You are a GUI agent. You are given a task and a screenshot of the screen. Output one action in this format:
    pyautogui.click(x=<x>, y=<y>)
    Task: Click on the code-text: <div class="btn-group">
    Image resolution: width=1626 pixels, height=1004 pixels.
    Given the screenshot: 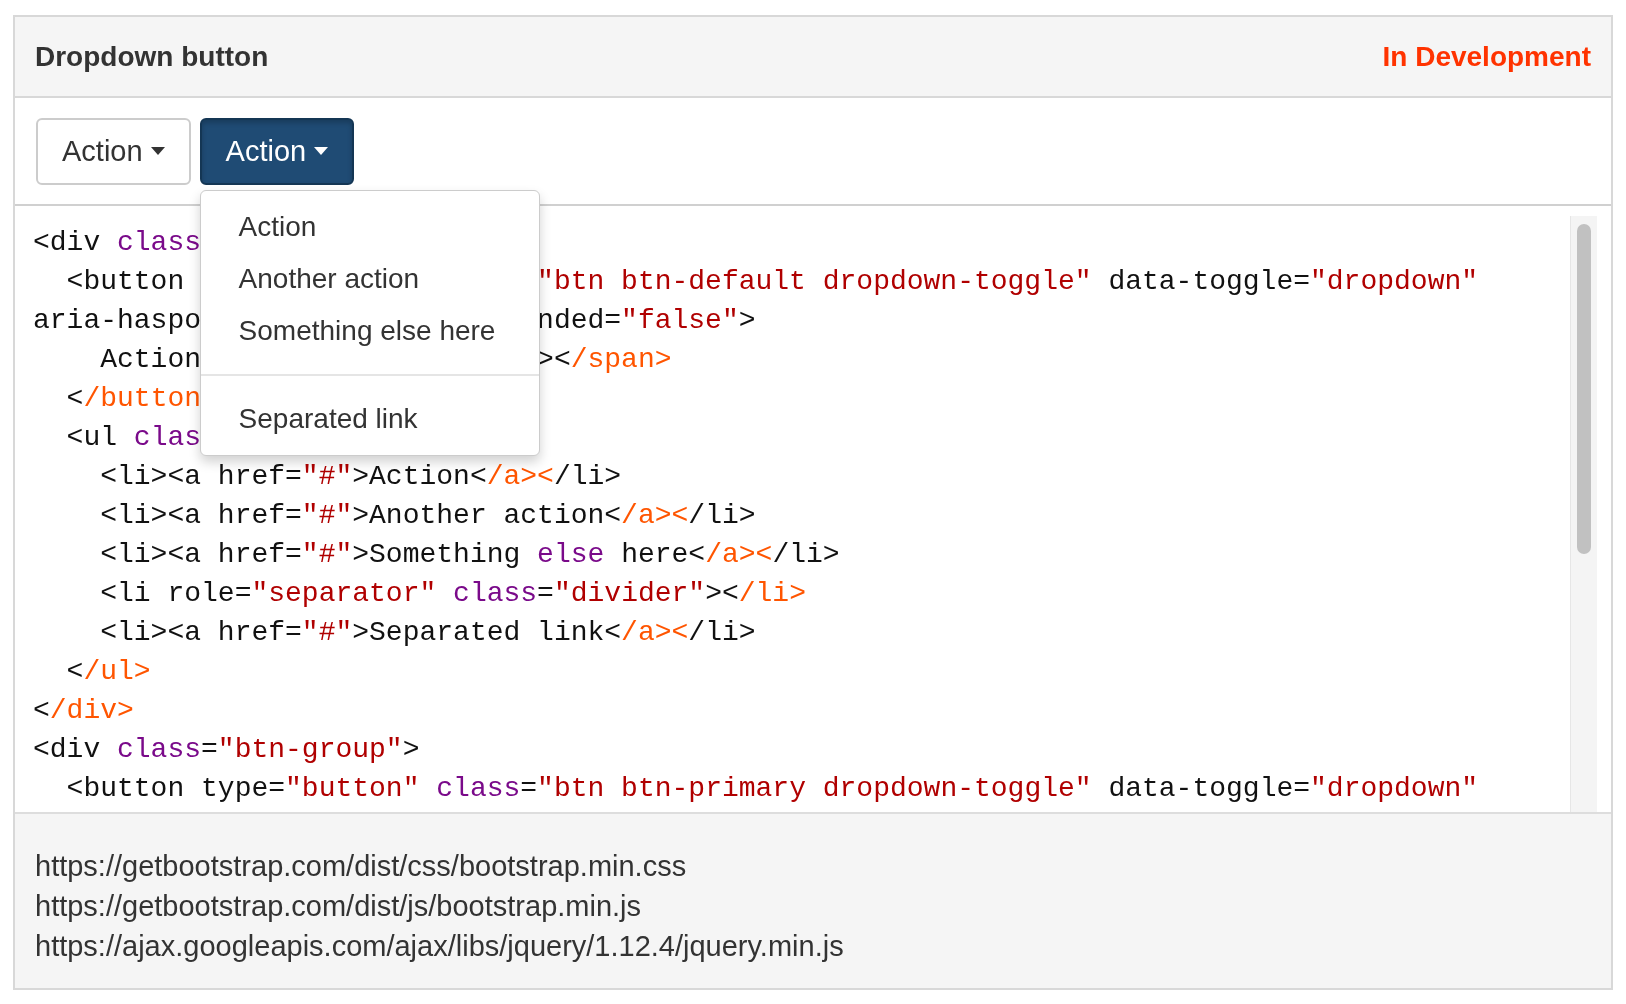 What is the action you would take?
    pyautogui.click(x=226, y=750)
    